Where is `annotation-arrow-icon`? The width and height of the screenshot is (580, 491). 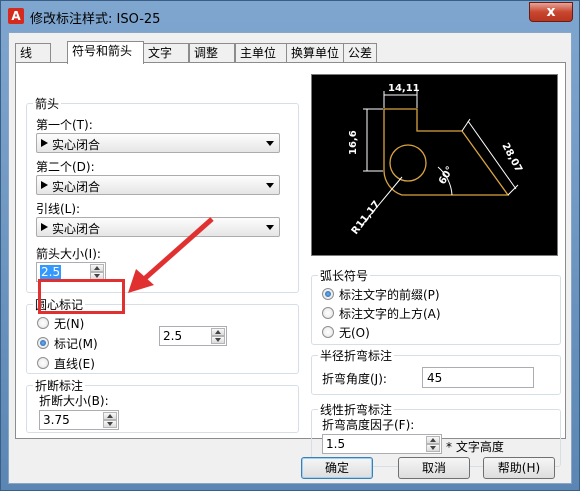 annotation-arrow-icon is located at coordinates (171, 255).